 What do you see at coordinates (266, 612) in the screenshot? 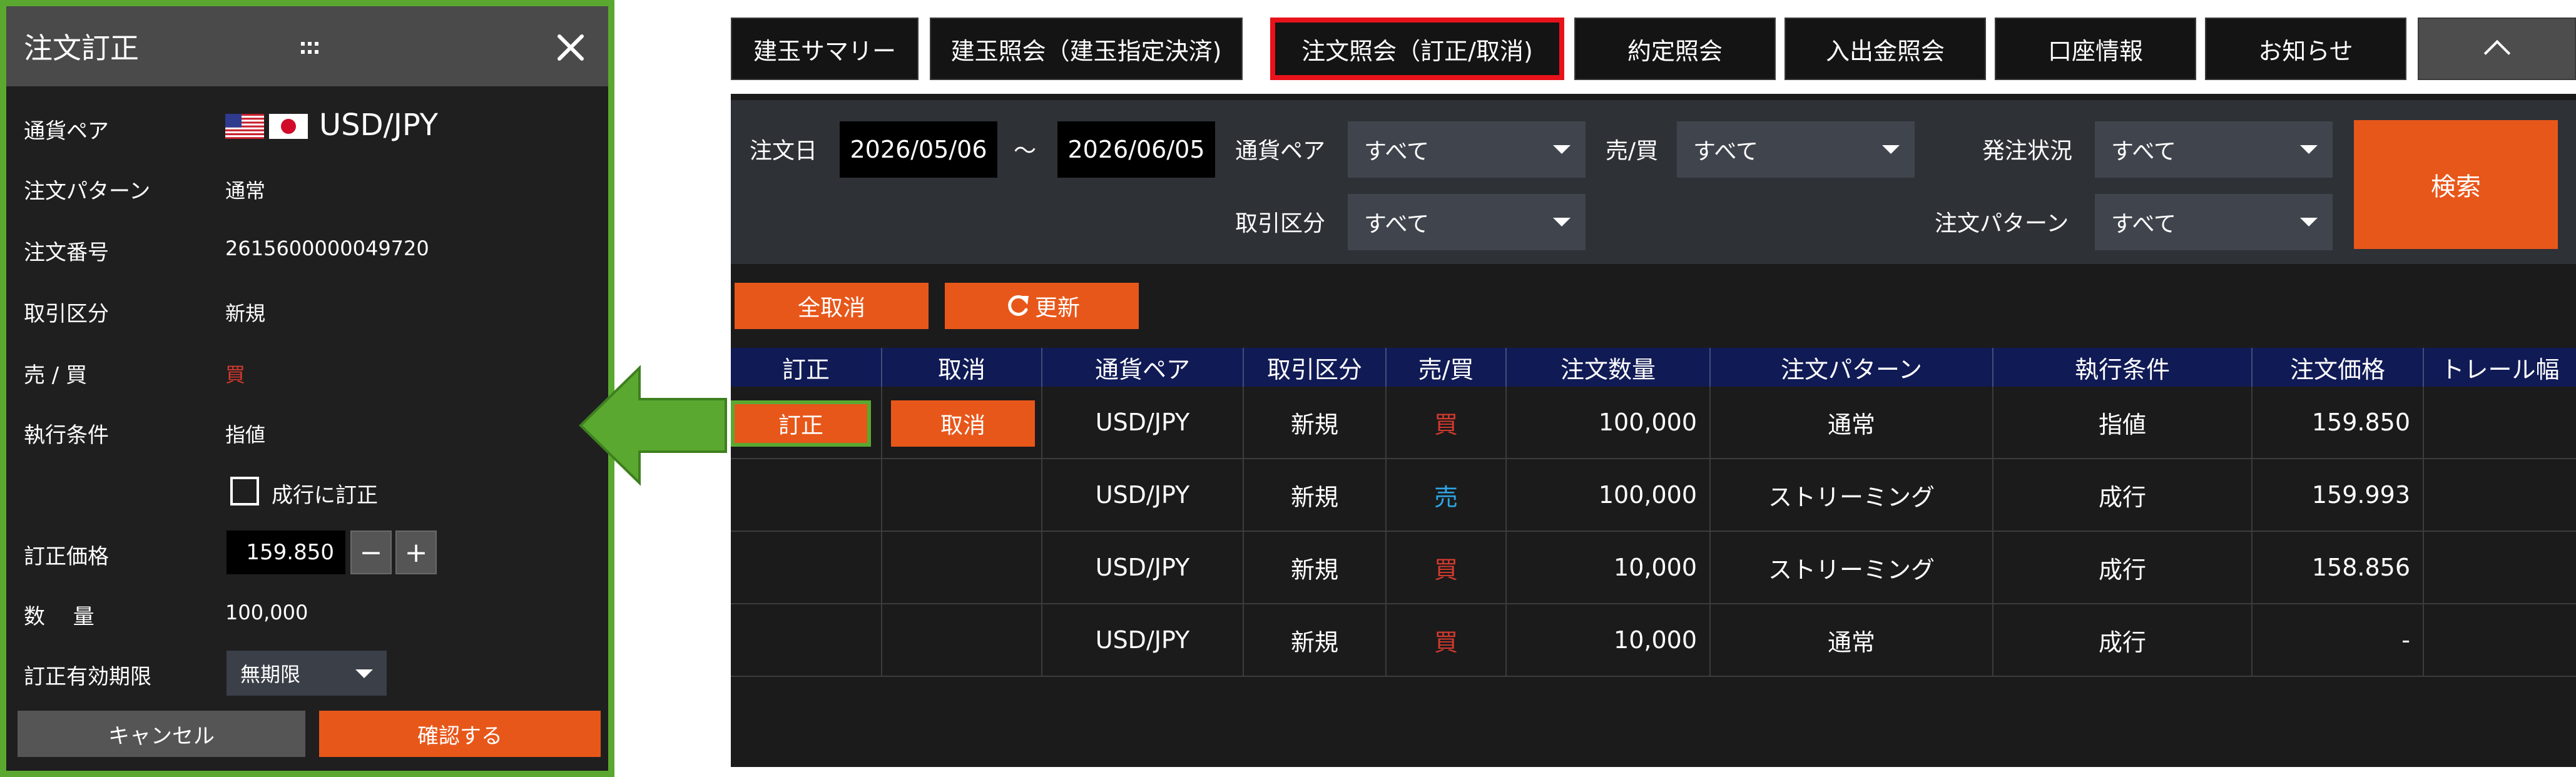
I see `quantity-value: 100,000` at bounding box center [266, 612].